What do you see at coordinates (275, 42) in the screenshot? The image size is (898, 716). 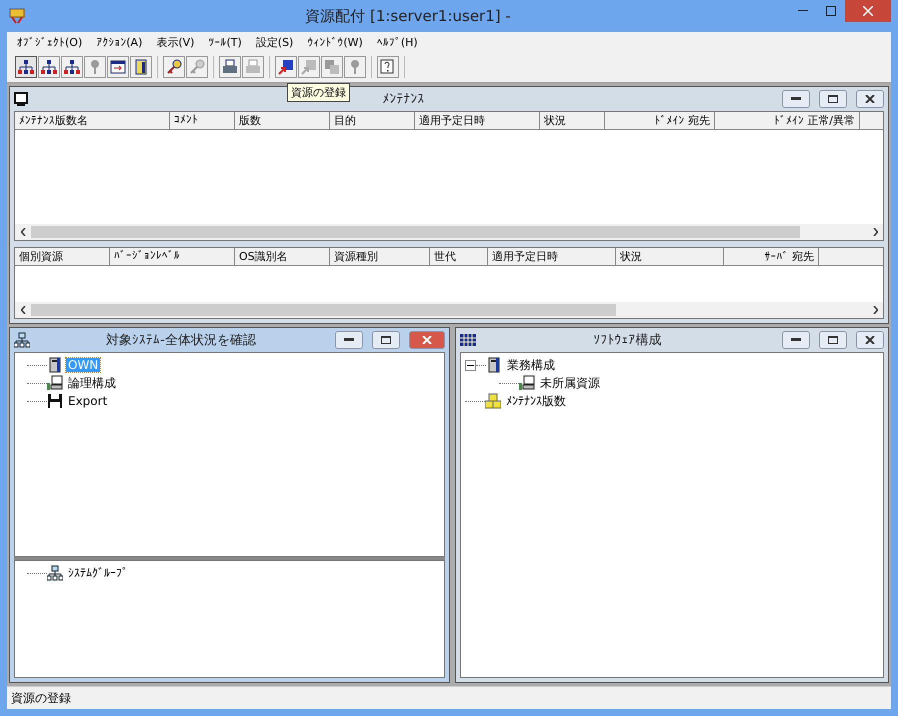 I see `menu-item: 設定(S)` at bounding box center [275, 42].